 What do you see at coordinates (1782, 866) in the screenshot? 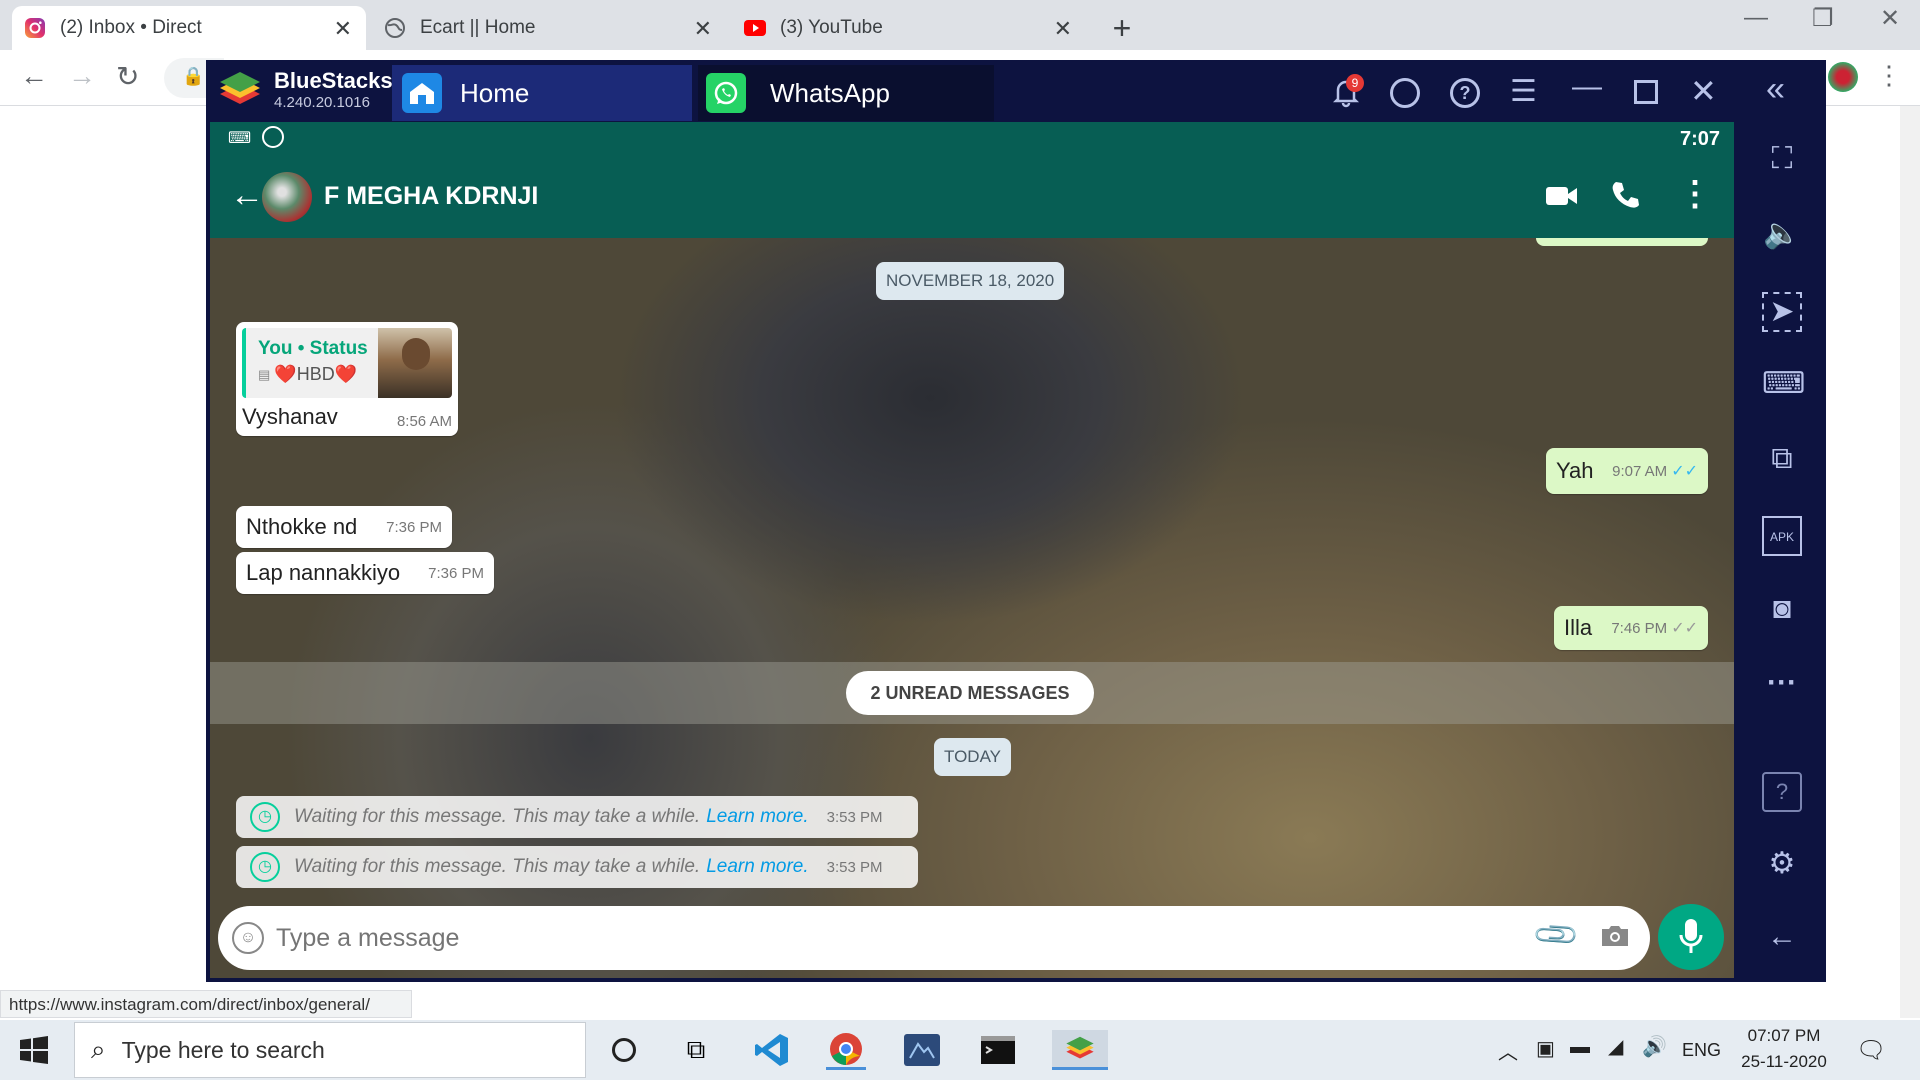
I see `settings-gear-icon: ⚙` at bounding box center [1782, 866].